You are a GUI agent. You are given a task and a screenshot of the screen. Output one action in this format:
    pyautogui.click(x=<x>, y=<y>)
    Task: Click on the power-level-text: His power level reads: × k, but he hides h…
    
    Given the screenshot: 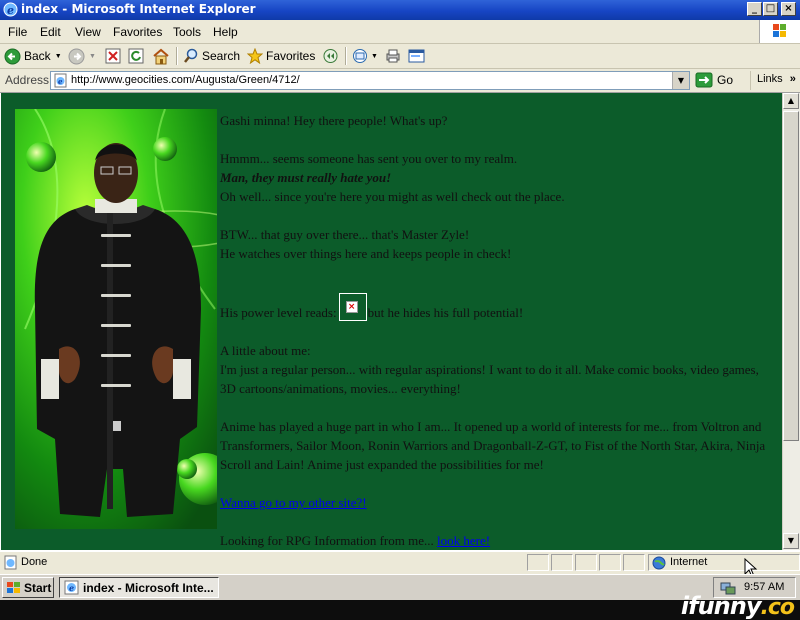 What is the action you would take?
    pyautogui.click(x=497, y=307)
    